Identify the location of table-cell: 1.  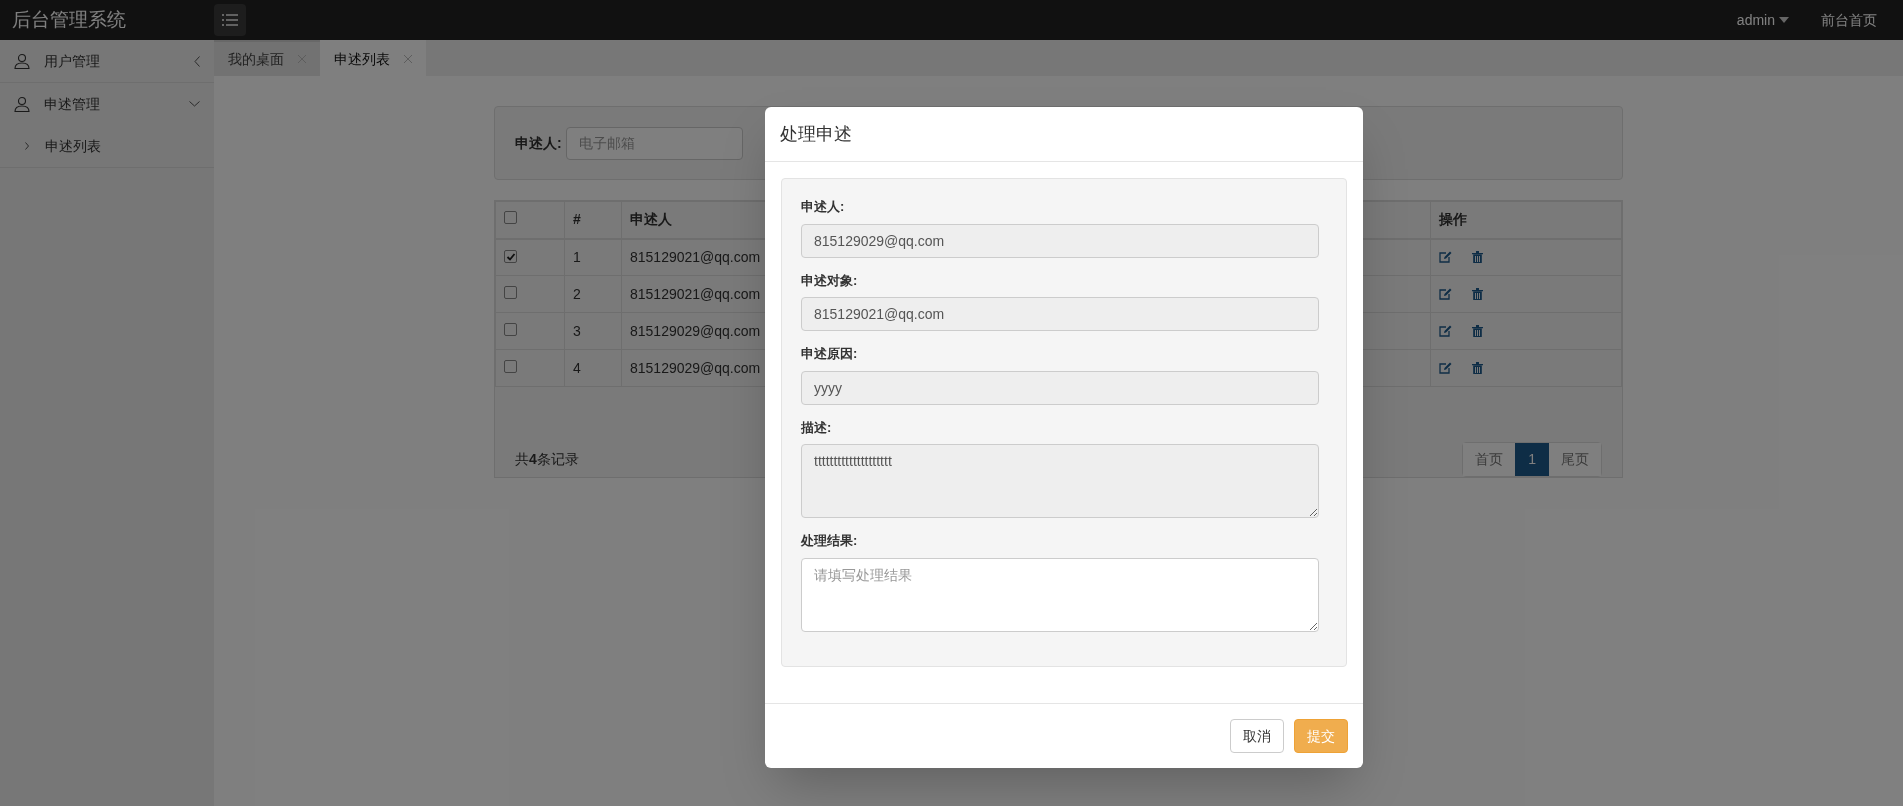
(577, 256).